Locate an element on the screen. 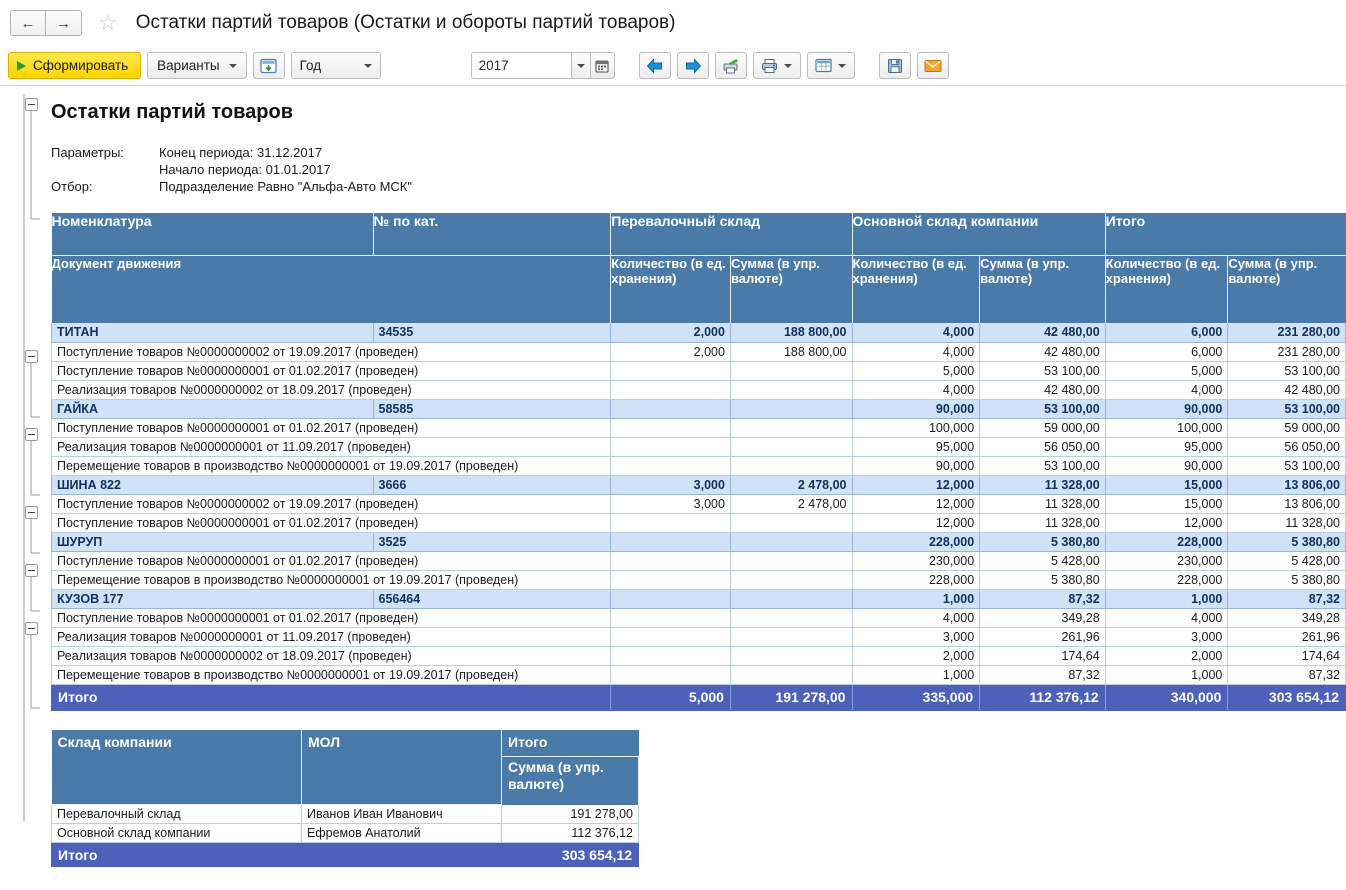  print-button is located at coordinates (776, 65).